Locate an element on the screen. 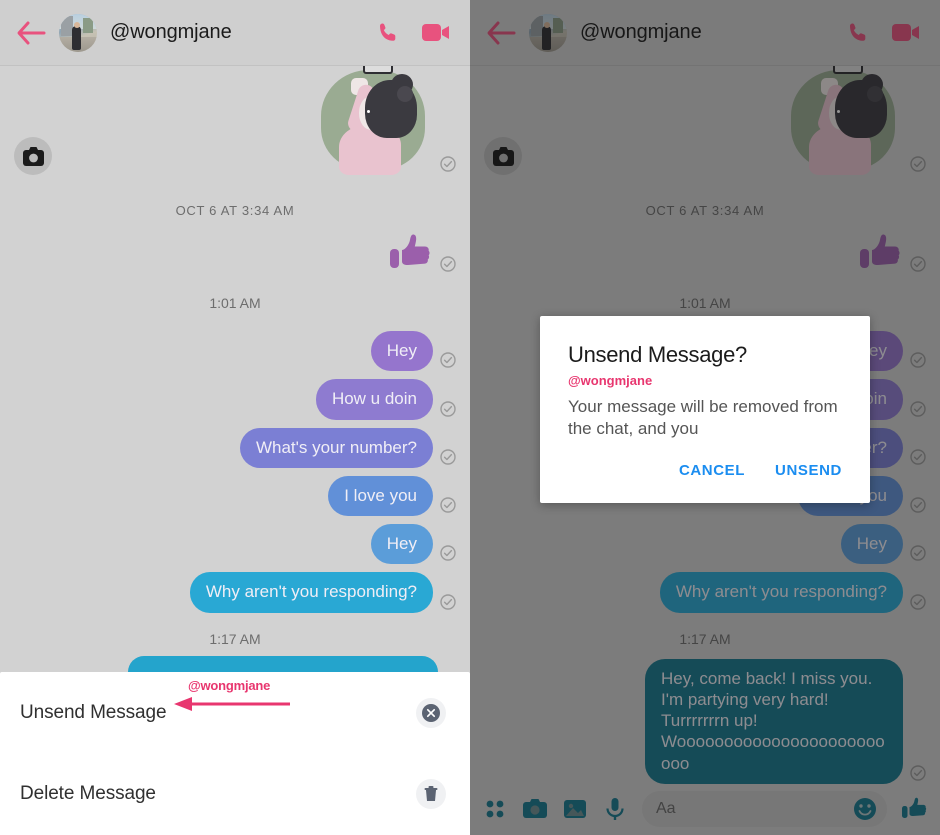  chat-header: @wongmjane is located at coordinates (235, 33).